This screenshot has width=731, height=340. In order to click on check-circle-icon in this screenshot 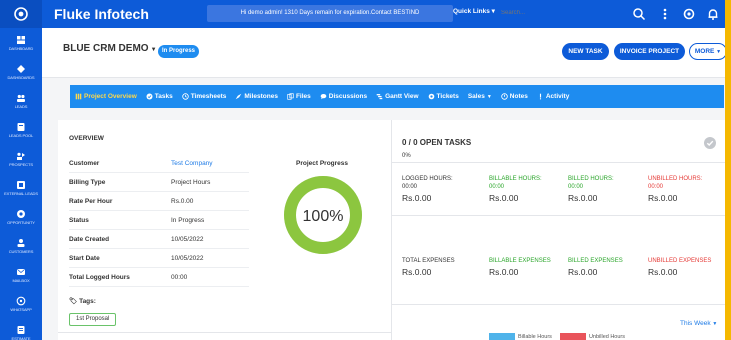, I will do `click(149, 96)`.